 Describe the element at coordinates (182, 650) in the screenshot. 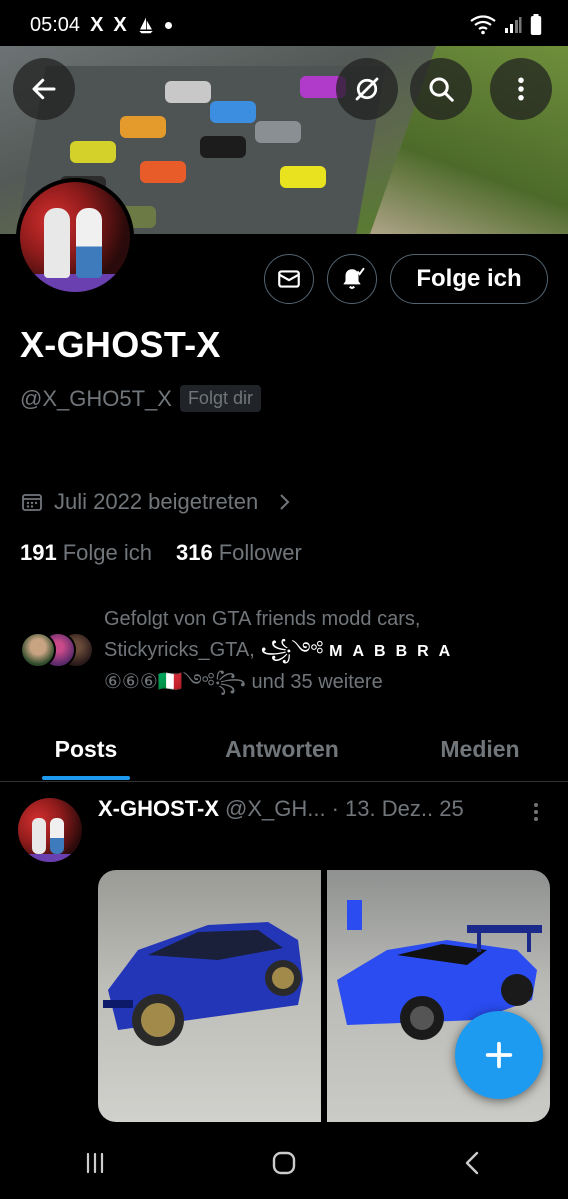

I see `followed-by-name: Stickyricks_GTA,` at that location.